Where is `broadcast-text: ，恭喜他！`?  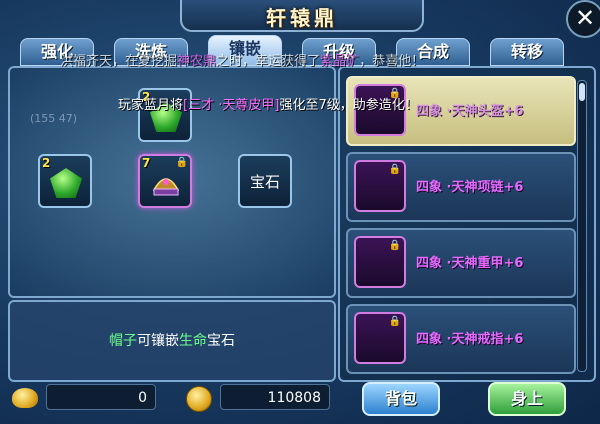 broadcast-text: ，恭喜他！ is located at coordinates (392, 61).